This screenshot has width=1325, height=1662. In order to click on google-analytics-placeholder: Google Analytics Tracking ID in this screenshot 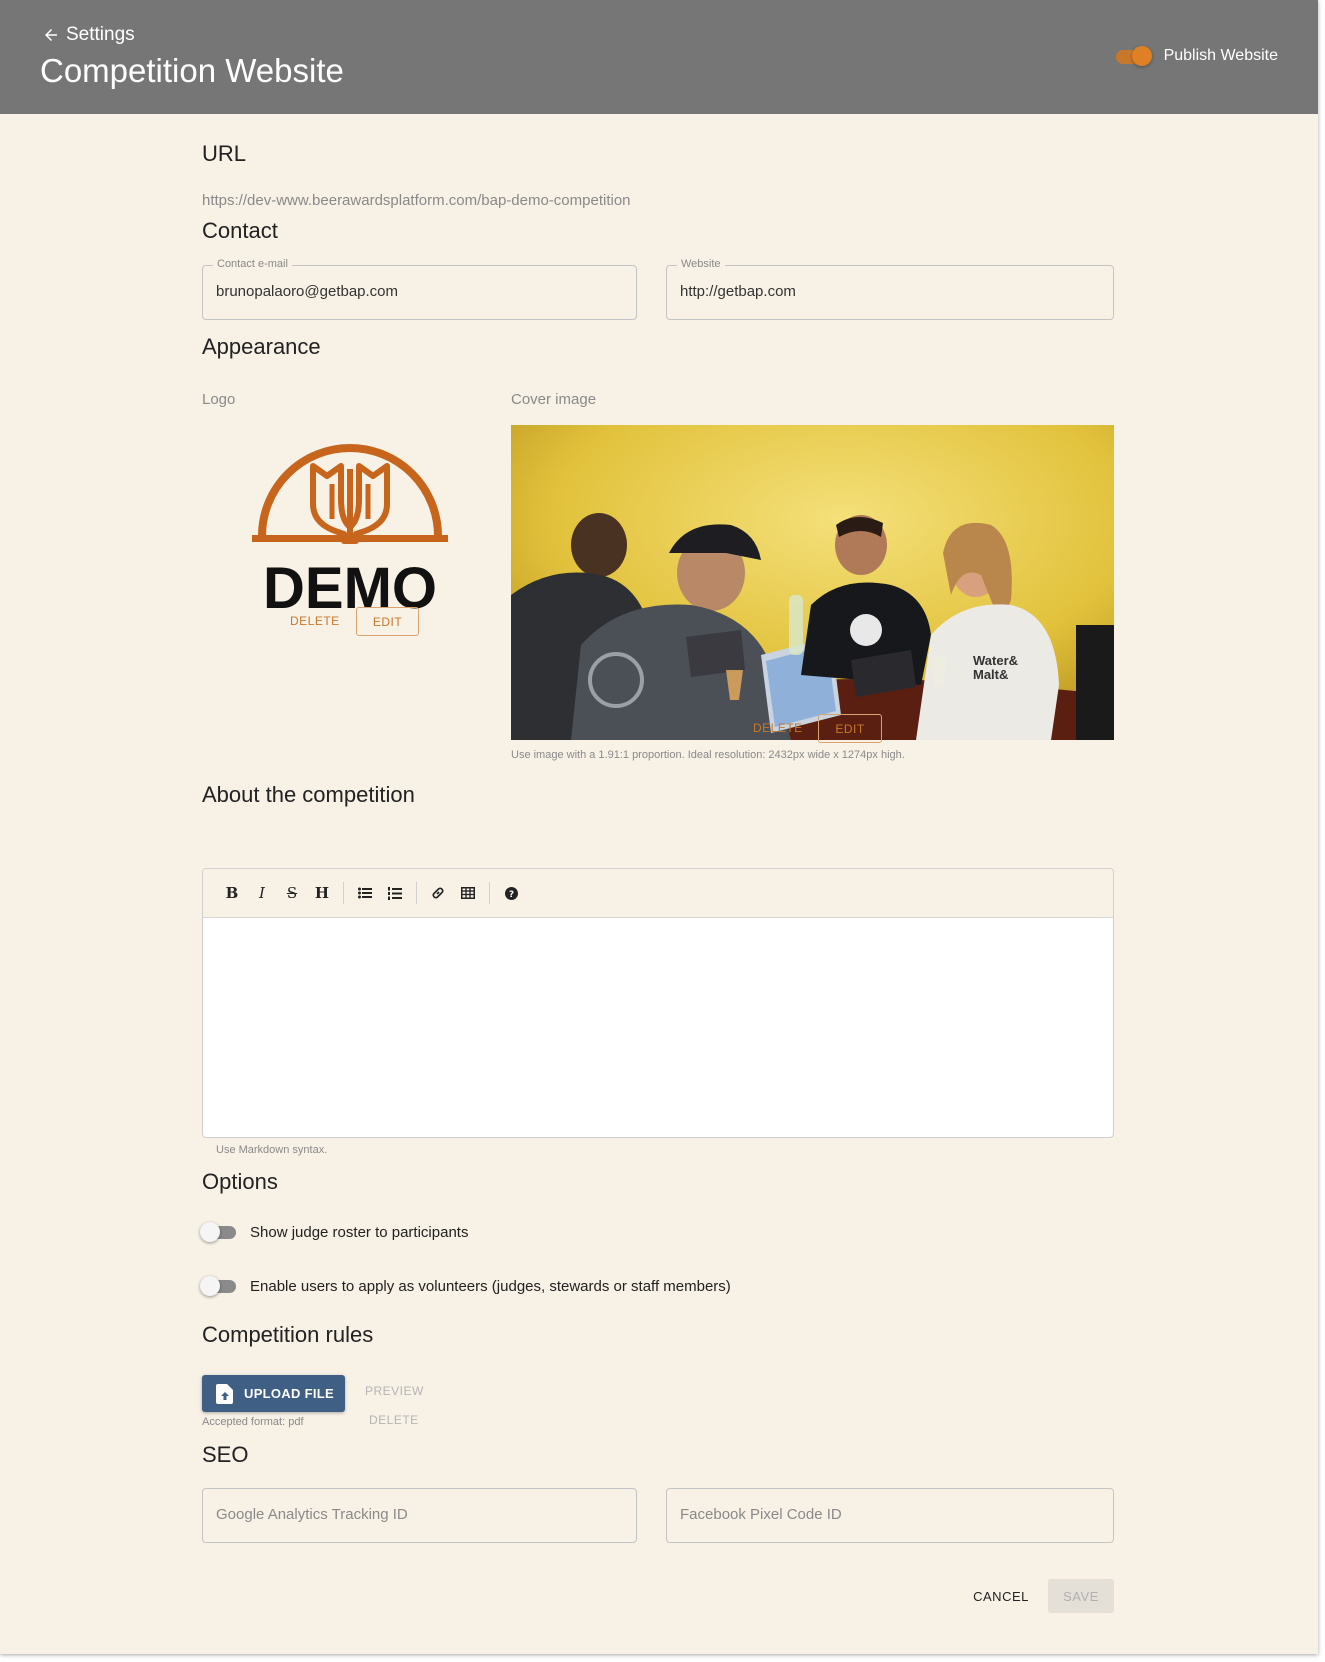, I will do `click(312, 1514)`.